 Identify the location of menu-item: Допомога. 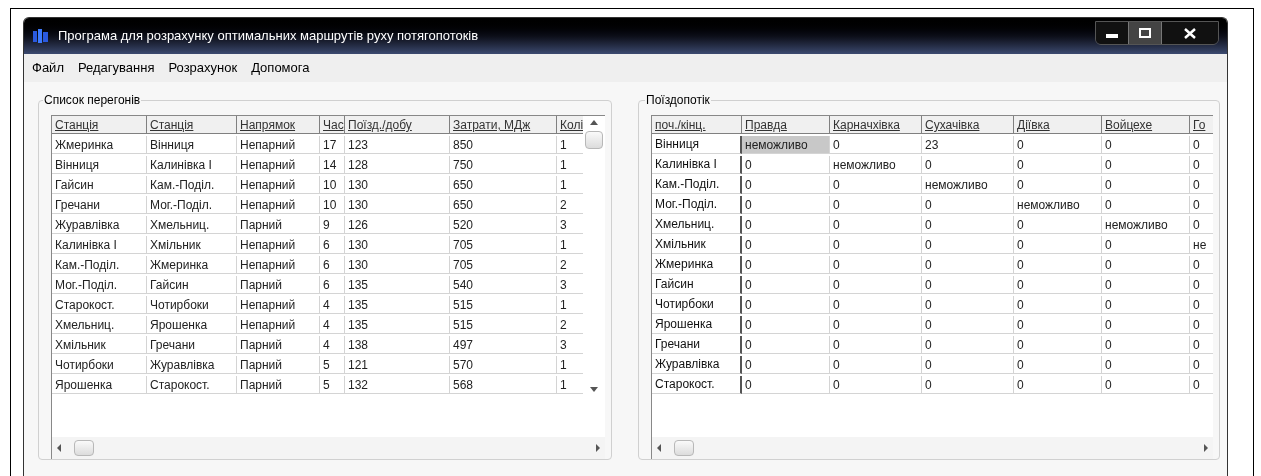
(280, 68).